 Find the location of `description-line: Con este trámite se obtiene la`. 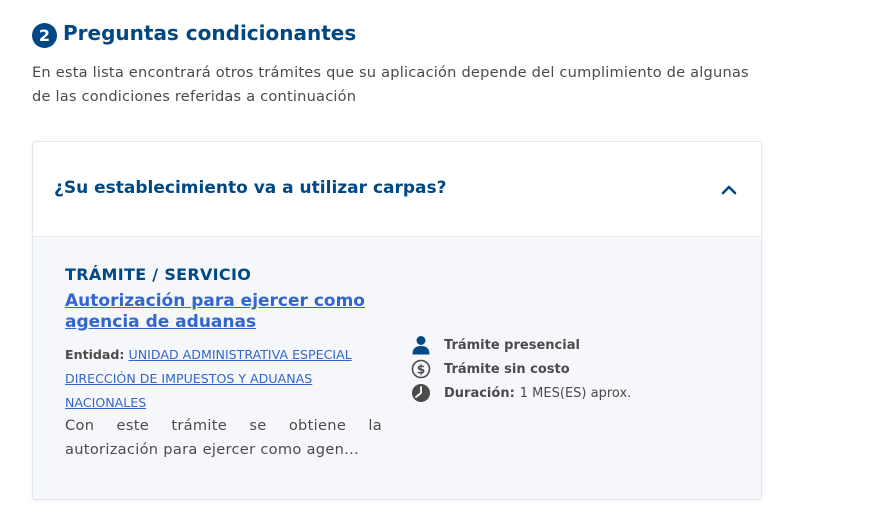

description-line: Con este trámite se obtiene la is located at coordinates (223, 425).